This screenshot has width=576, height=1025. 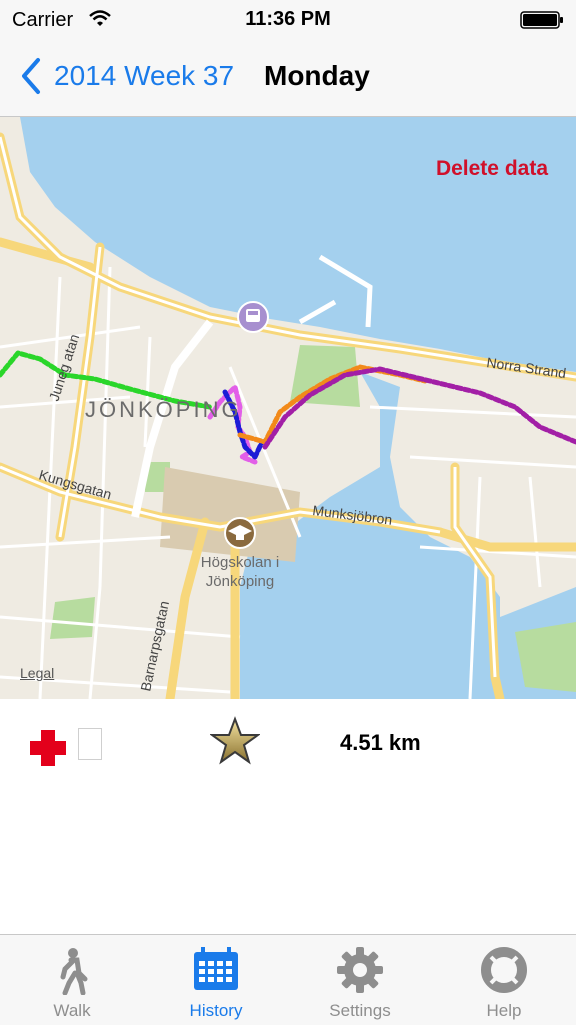 What do you see at coordinates (74, 971) in the screenshot?
I see `walk-icon` at bounding box center [74, 971].